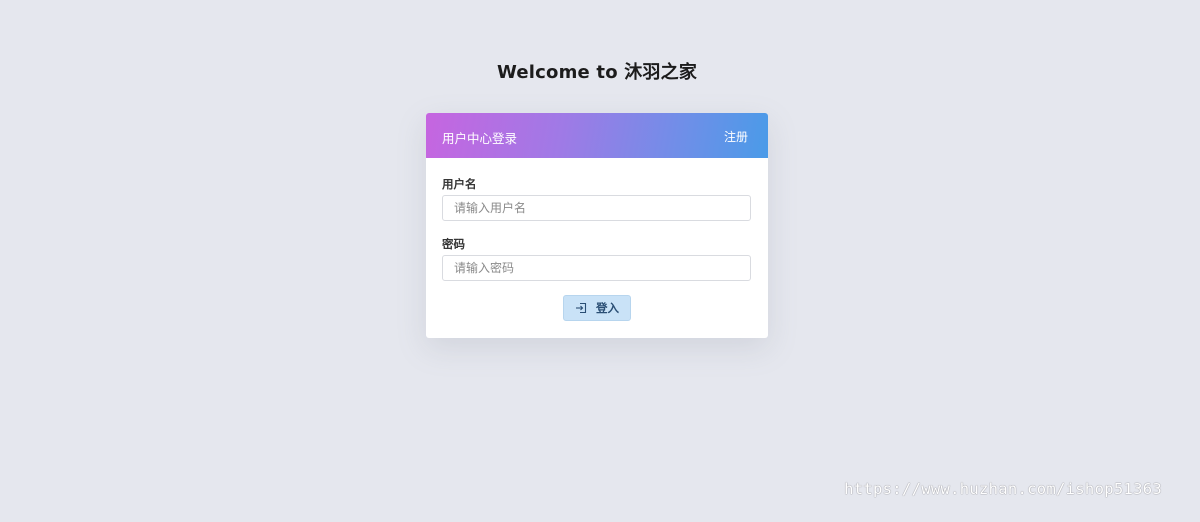 The image size is (1200, 522). What do you see at coordinates (453, 244) in the screenshot?
I see `password-label: 密码` at bounding box center [453, 244].